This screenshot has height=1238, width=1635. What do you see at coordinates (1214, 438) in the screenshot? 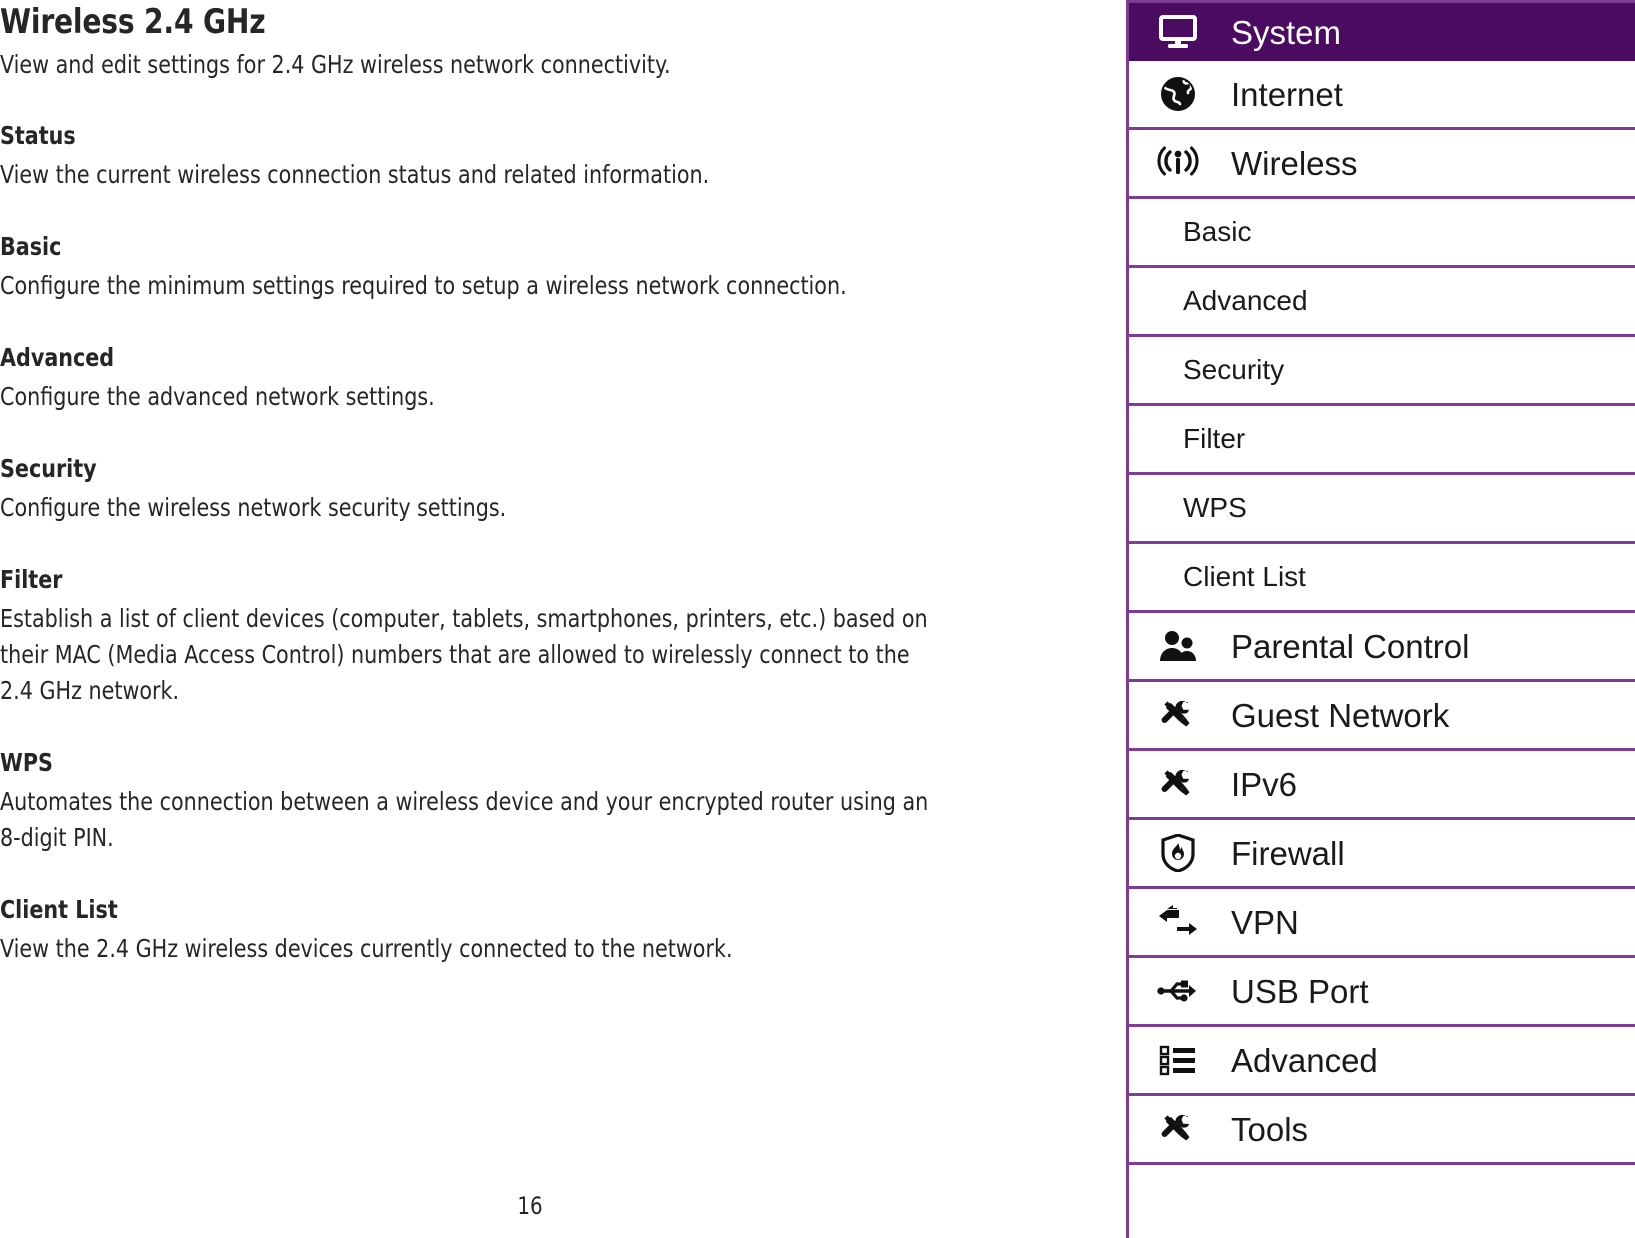
I see `menu-item-label: Filter` at bounding box center [1214, 438].